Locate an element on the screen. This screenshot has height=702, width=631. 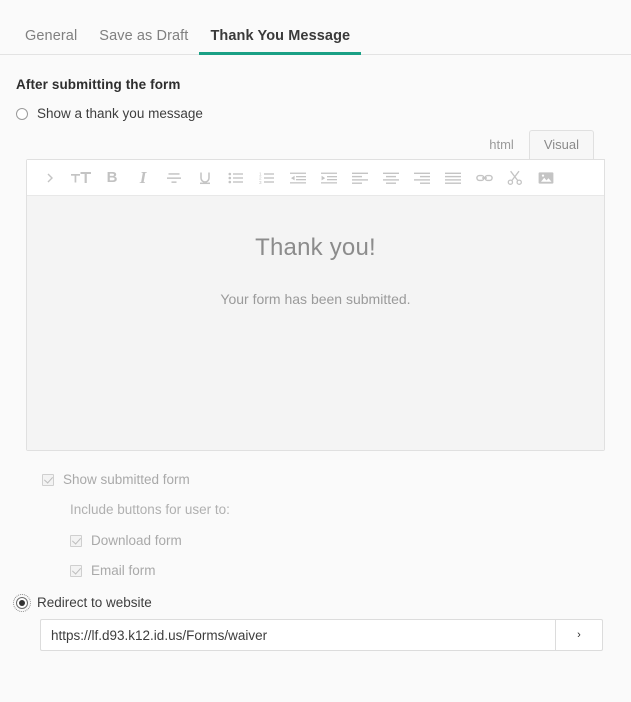
chevron-right-icon is located at coordinates (50, 178).